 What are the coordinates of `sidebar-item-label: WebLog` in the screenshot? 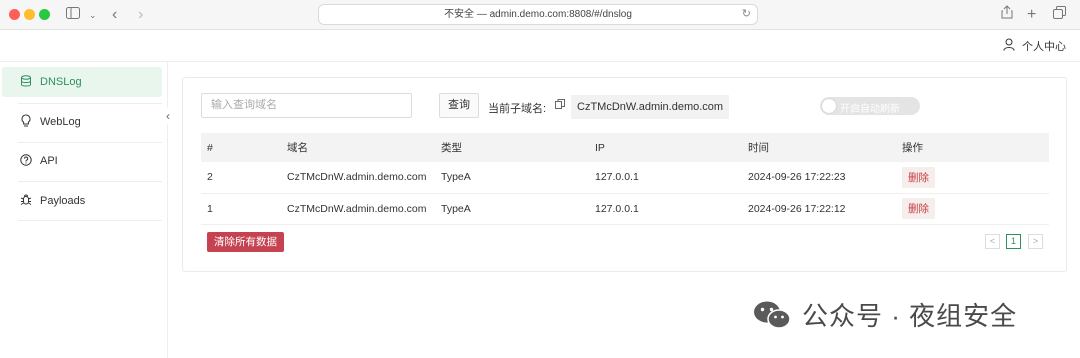 It's located at (60, 122).